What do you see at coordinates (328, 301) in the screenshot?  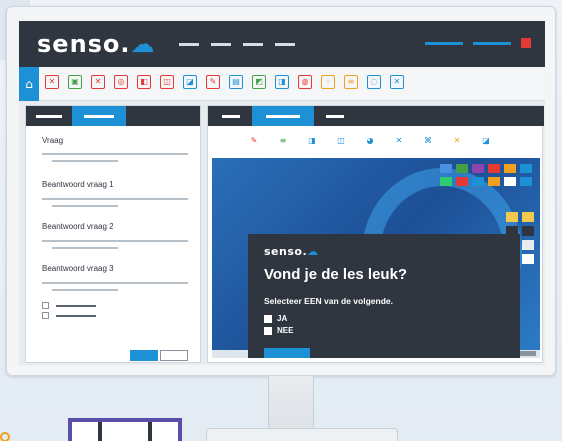 I see `poll-subtitle: Selecteer EEN van de volgende.` at bounding box center [328, 301].